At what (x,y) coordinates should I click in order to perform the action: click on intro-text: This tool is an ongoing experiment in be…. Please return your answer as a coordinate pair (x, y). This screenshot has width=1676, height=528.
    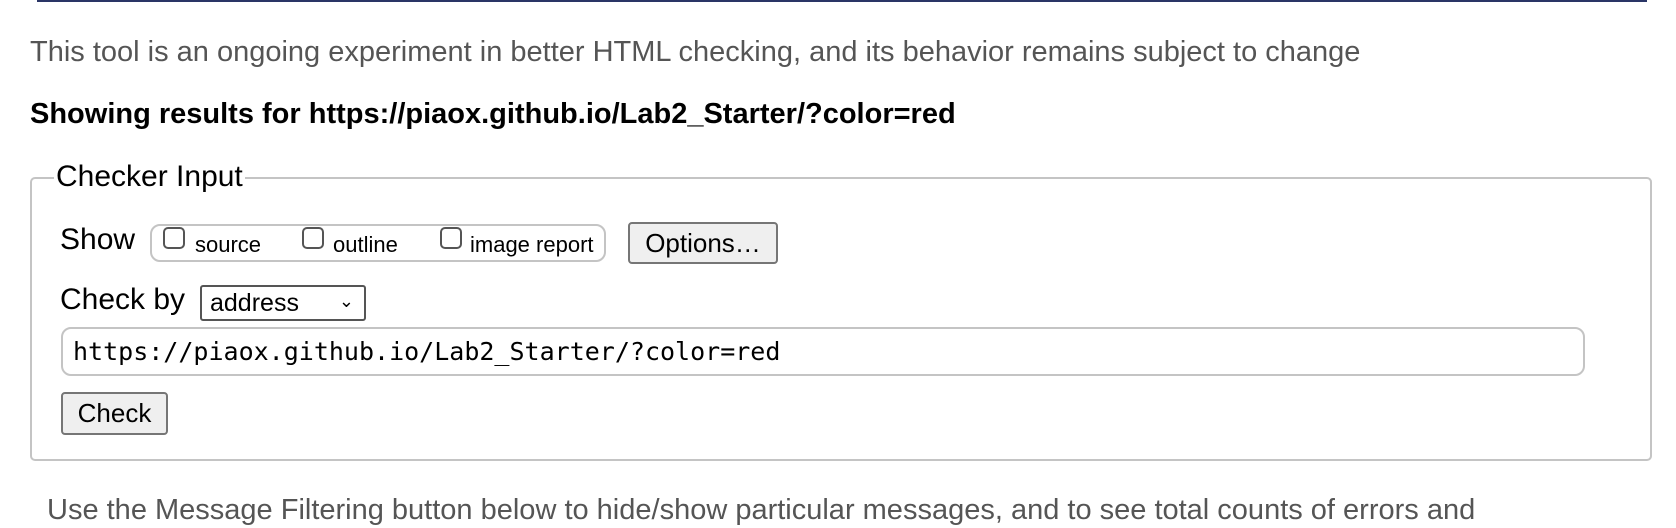
    Looking at the image, I should click on (695, 52).